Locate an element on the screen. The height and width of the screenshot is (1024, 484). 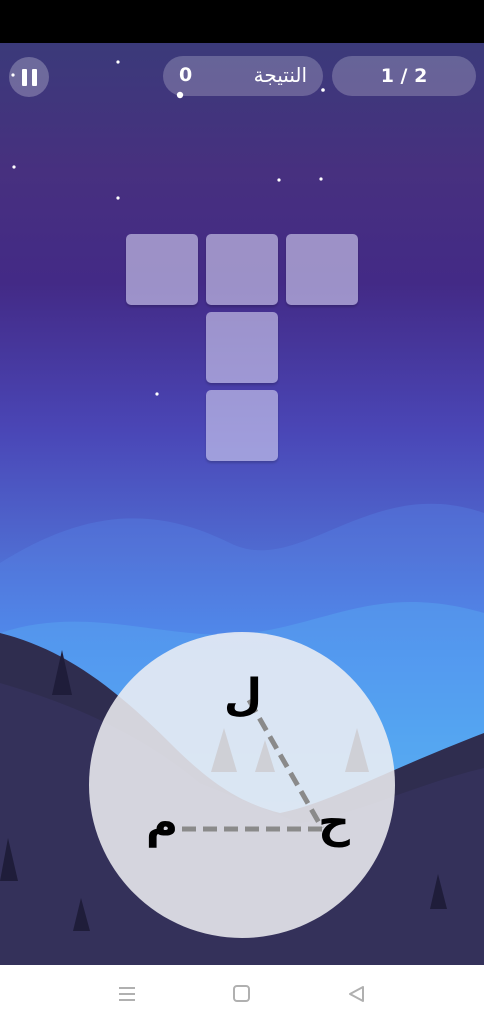
wheel-letter: م is located at coordinates (162, 822).